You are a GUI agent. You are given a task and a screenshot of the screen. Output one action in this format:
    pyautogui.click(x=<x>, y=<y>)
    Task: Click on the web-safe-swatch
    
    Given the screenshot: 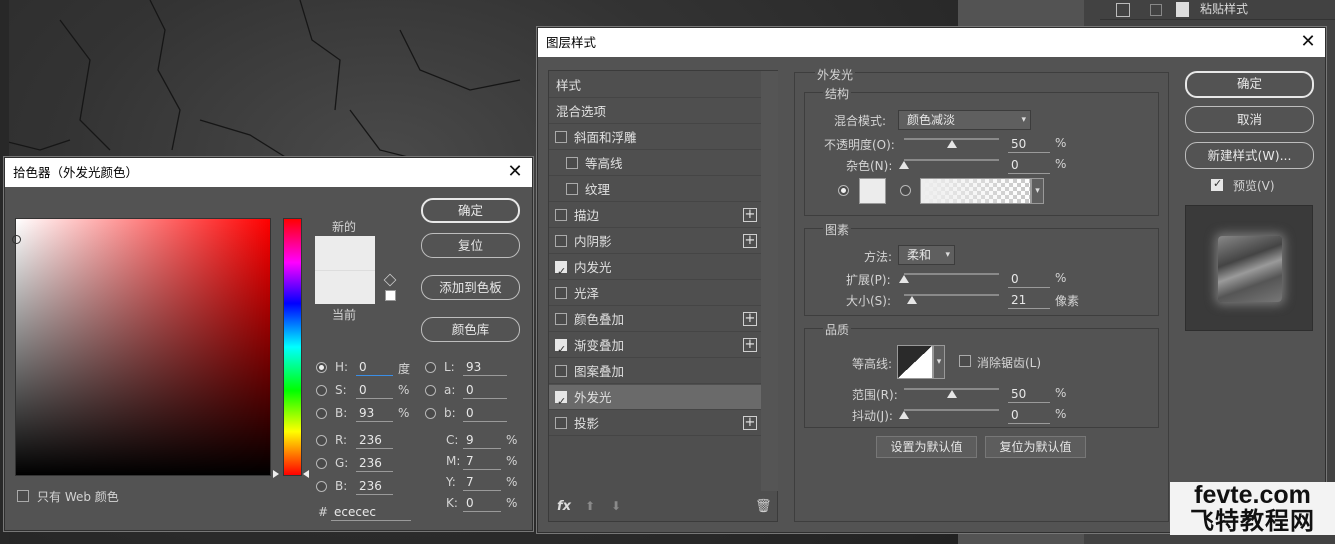 What is the action you would take?
    pyautogui.click(x=390, y=295)
    